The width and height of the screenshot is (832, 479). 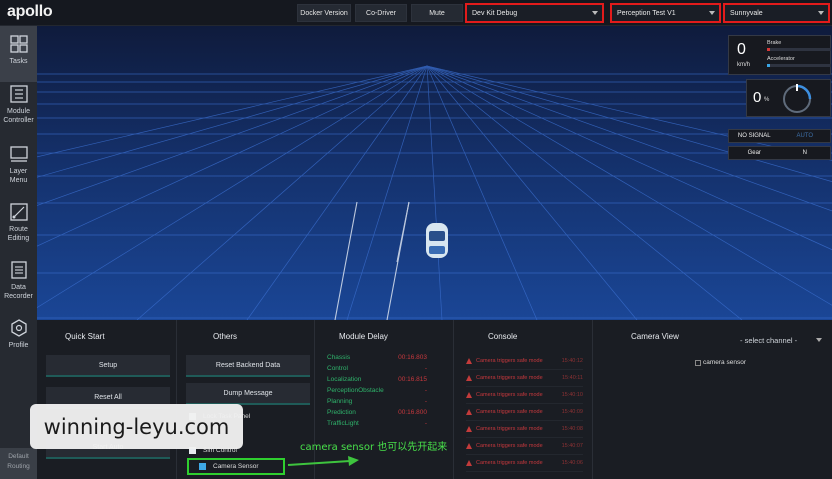 What do you see at coordinates (774, 43) in the screenshot?
I see `brake-label: Brake` at bounding box center [774, 43].